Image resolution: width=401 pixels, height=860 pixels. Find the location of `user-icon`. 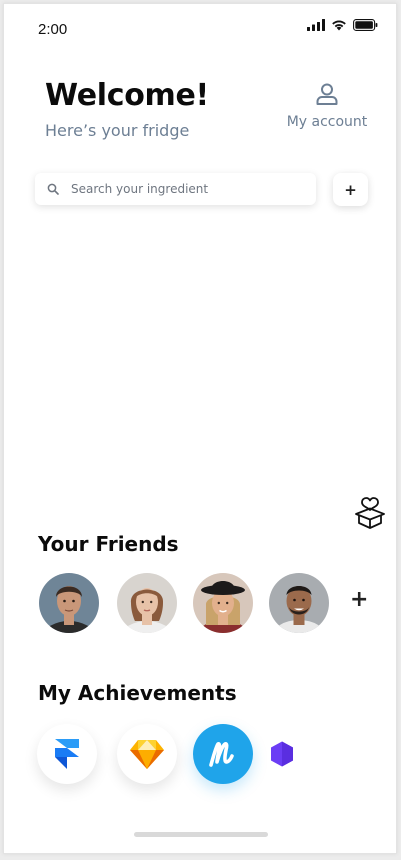

user-icon is located at coordinates (327, 94).